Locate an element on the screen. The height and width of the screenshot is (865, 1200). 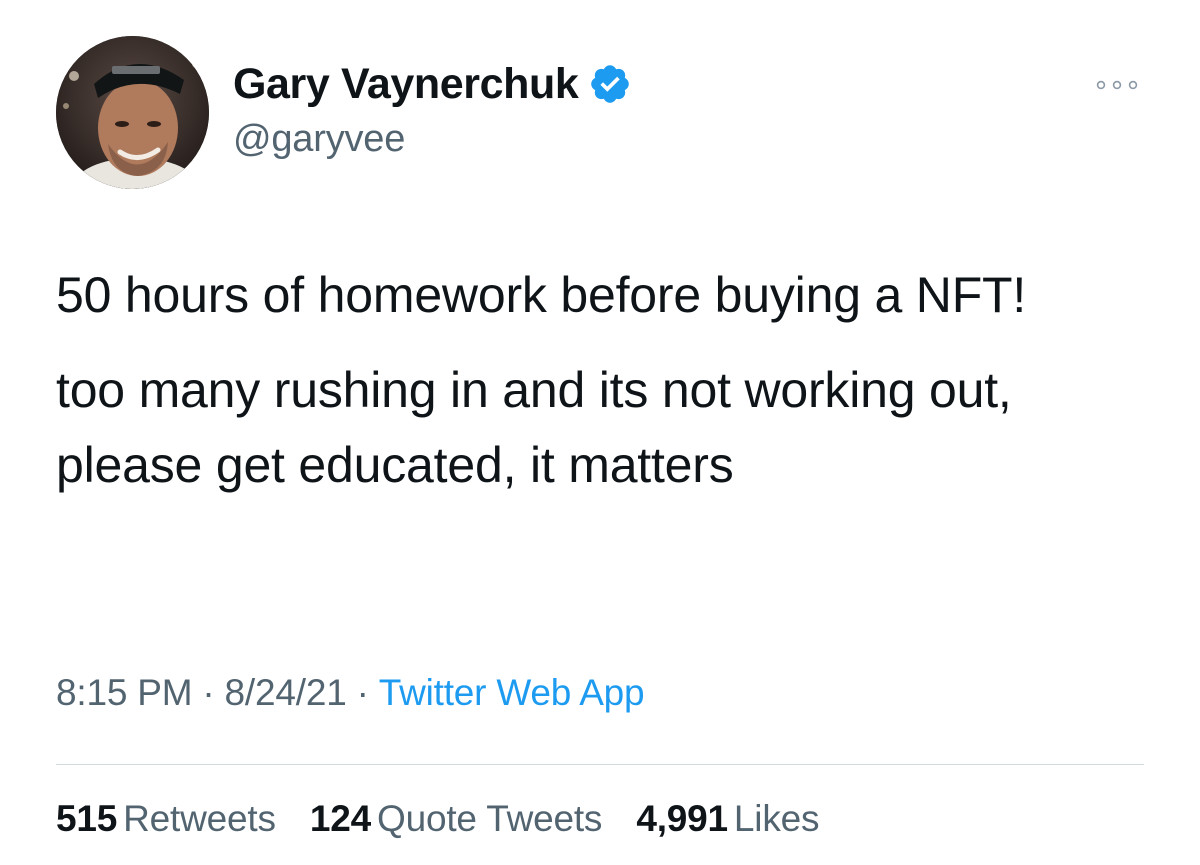
retweets-stat: 515 Retweets is located at coordinates (166, 819).